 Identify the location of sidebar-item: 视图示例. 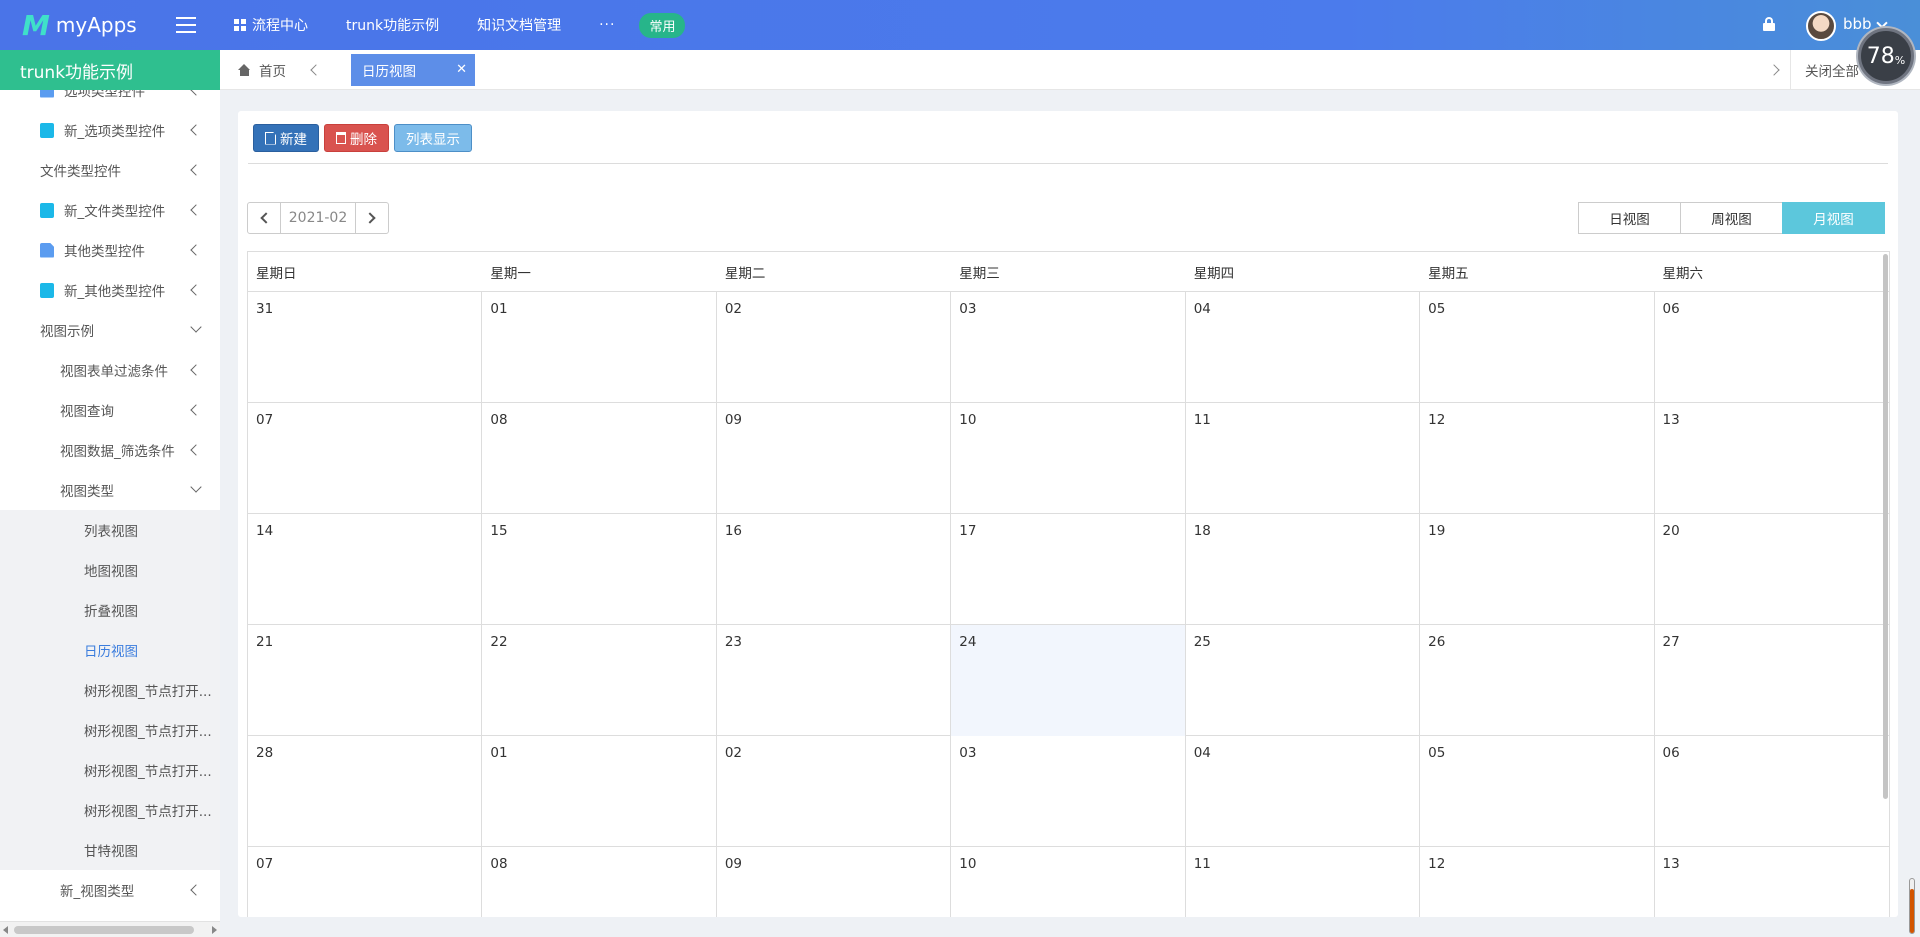
(110, 330).